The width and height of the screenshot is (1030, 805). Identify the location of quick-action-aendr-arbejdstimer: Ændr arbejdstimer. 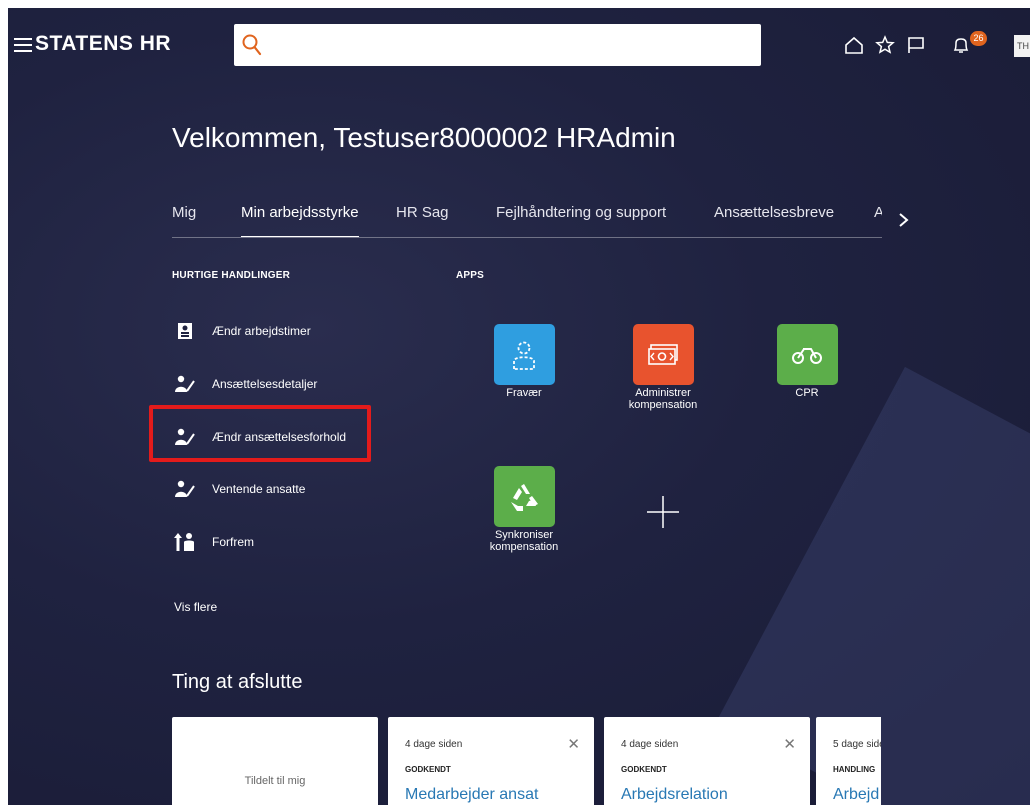
(242, 331).